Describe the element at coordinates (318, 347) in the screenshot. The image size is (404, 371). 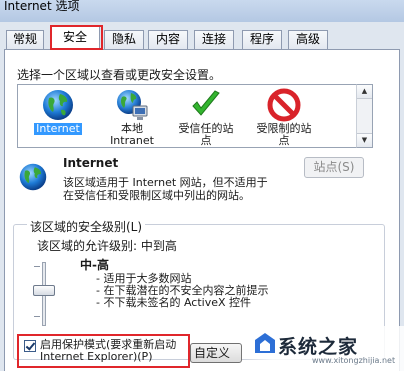
I see `watermark-text: 系统之家` at that location.